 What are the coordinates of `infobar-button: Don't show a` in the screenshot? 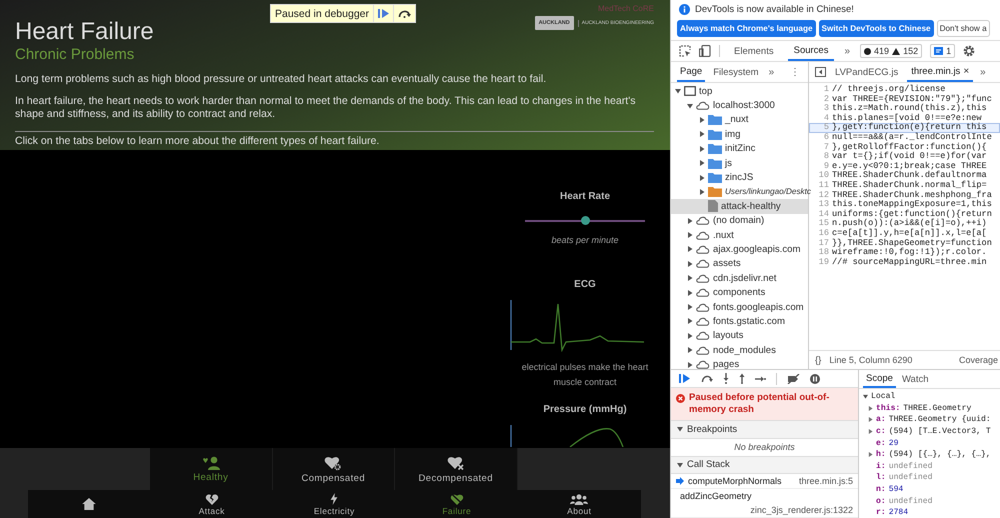 It's located at (963, 28).